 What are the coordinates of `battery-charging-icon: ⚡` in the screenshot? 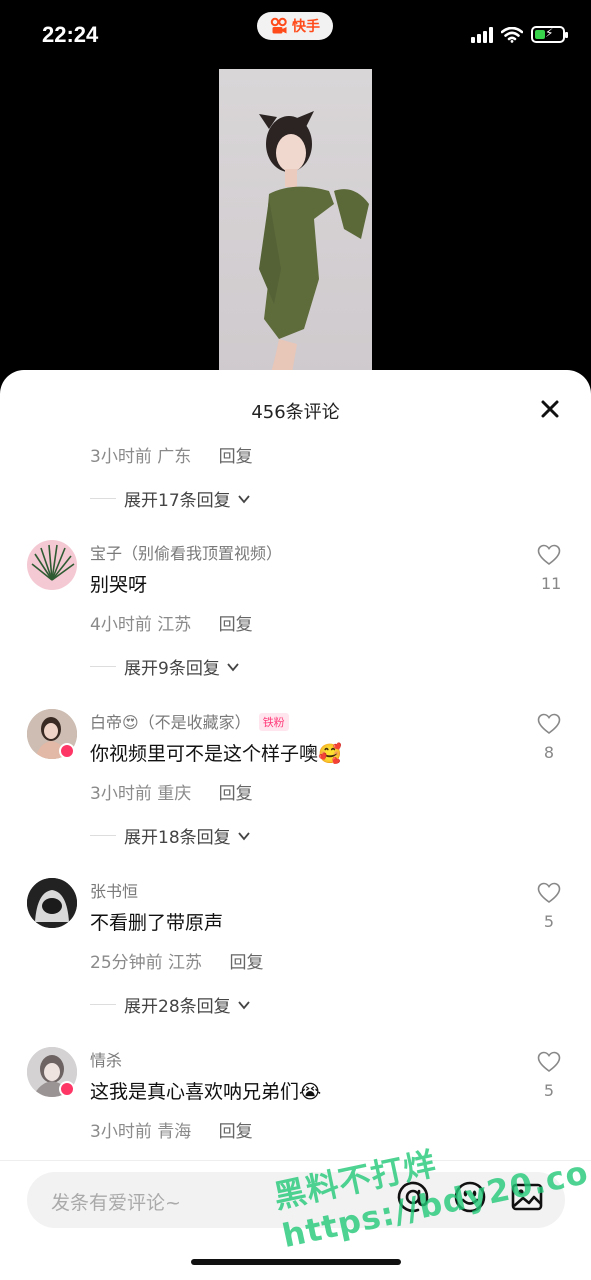 It's located at (549, 34).